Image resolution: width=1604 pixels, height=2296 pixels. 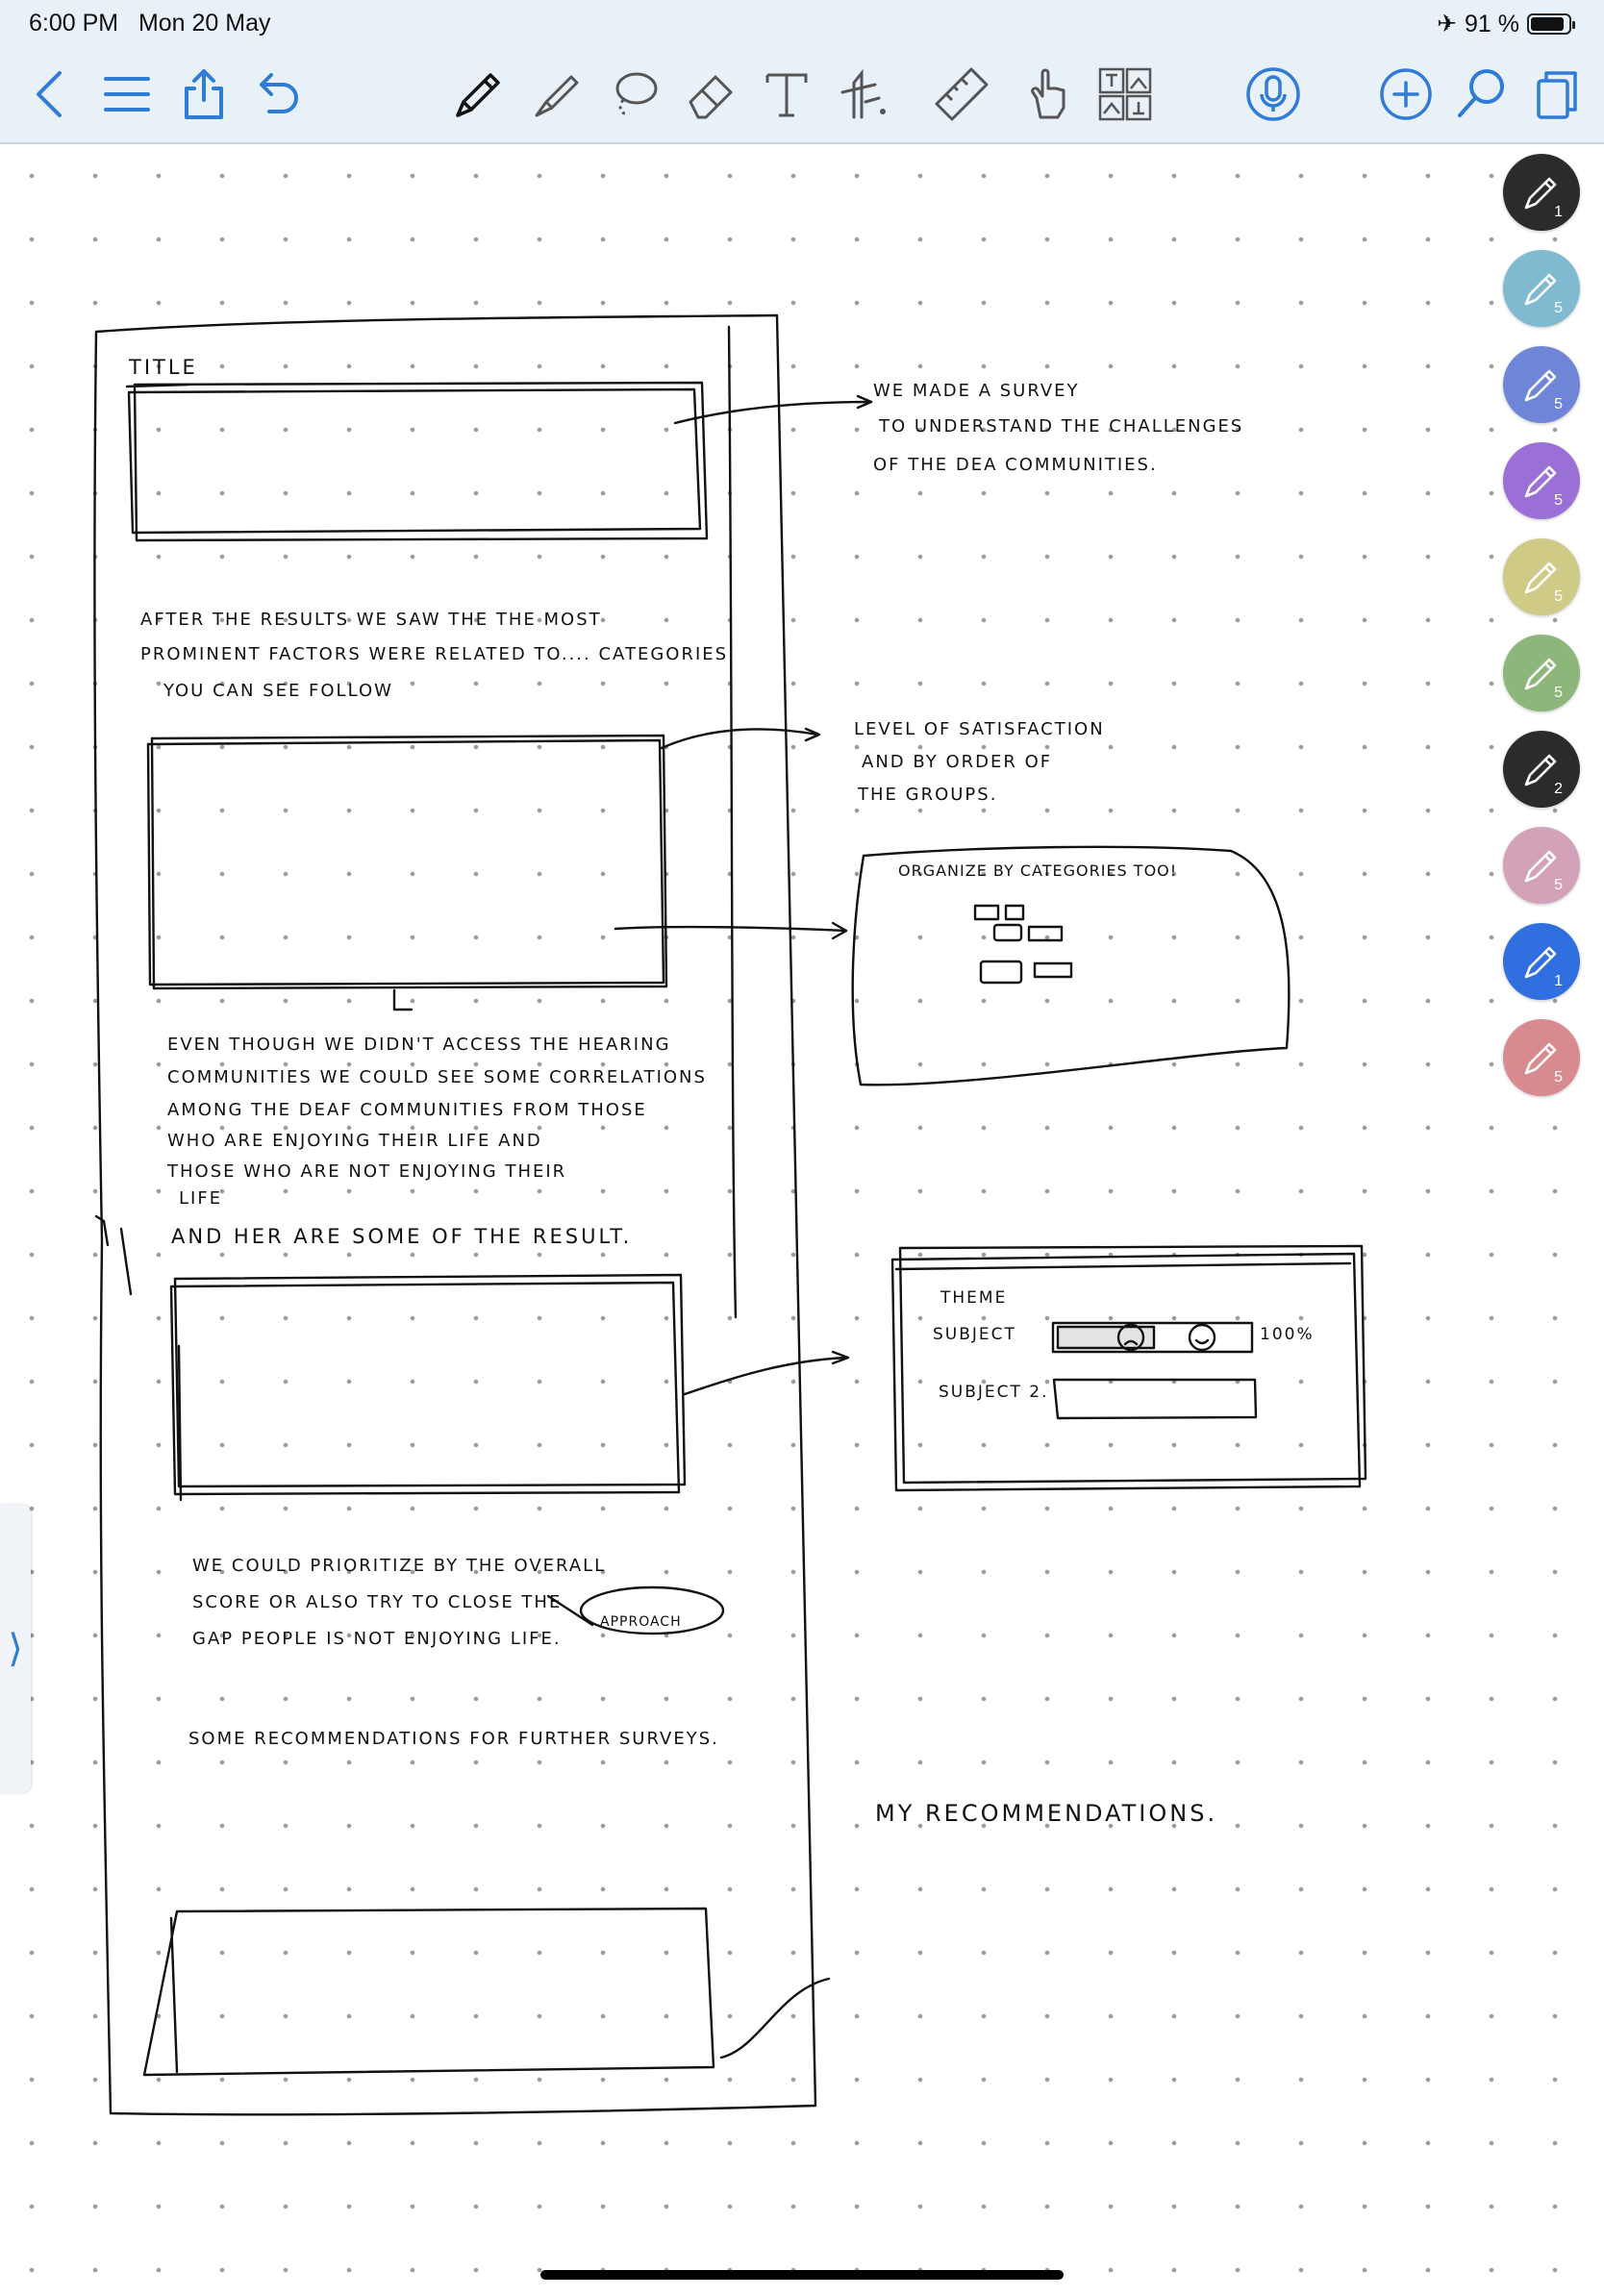 What do you see at coordinates (1447, 24) in the screenshot?
I see `airplane-icon: ✈` at bounding box center [1447, 24].